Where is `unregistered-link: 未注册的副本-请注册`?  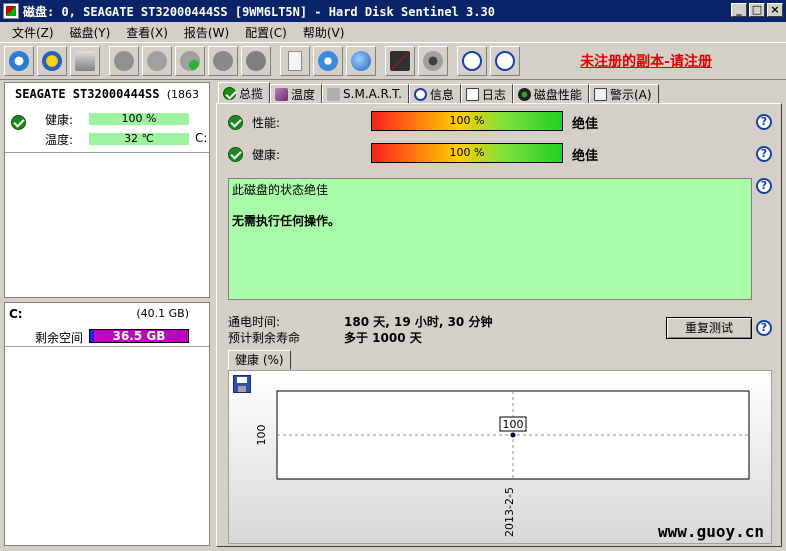 unregistered-link: 未注册的副本-请注册 is located at coordinates (646, 61).